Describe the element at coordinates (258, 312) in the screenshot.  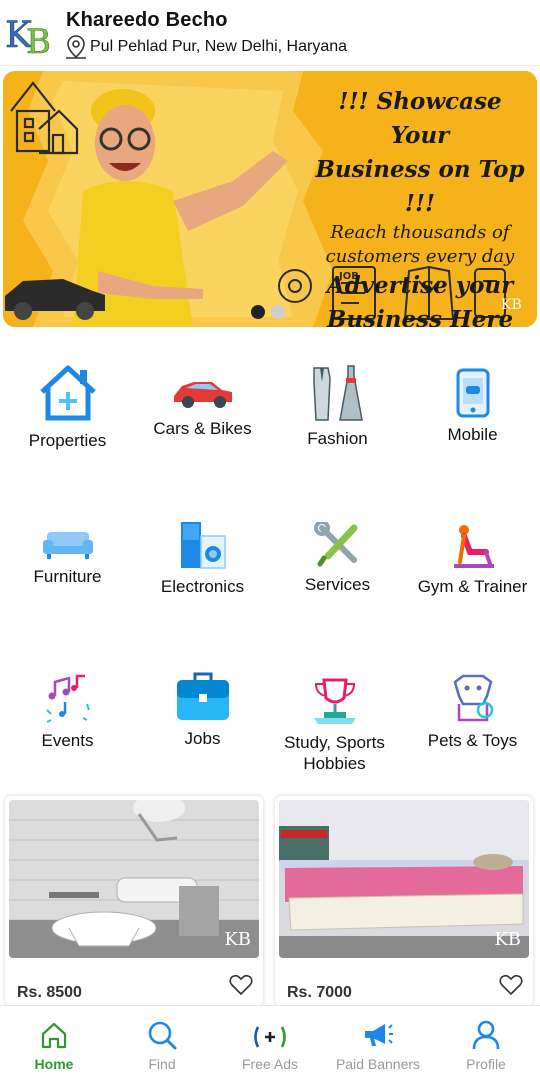
I see `carousel-dot-active` at that location.